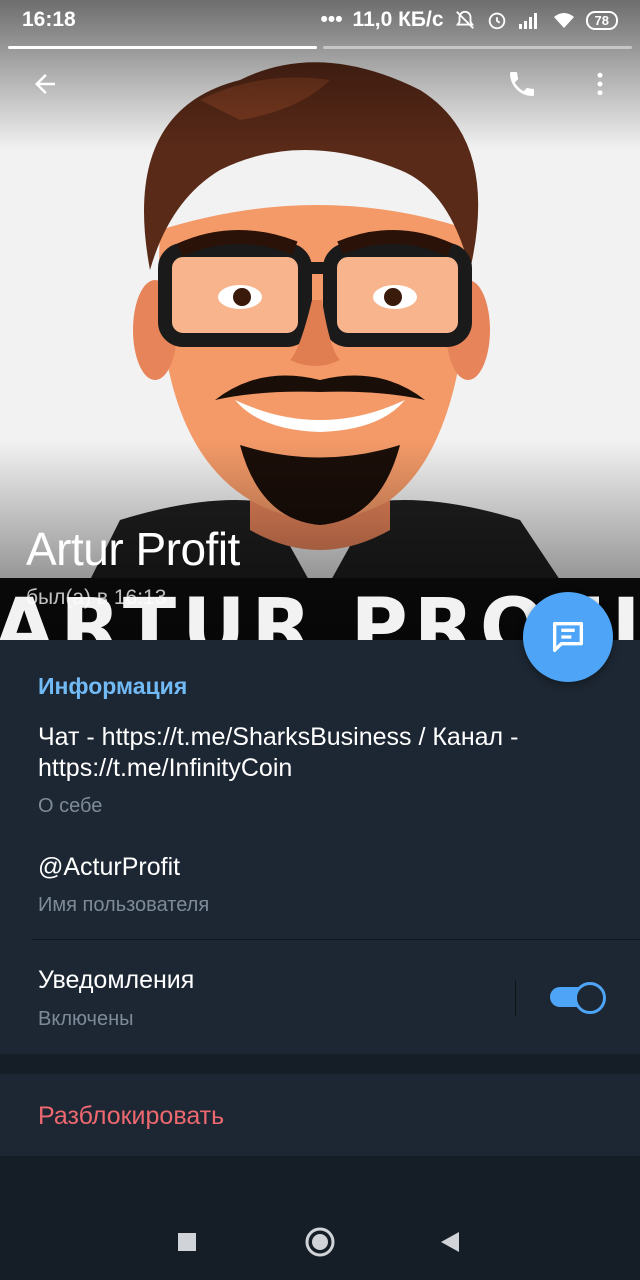  I want to click on last-seen-status: был(а) в 16:13, so click(96, 597).